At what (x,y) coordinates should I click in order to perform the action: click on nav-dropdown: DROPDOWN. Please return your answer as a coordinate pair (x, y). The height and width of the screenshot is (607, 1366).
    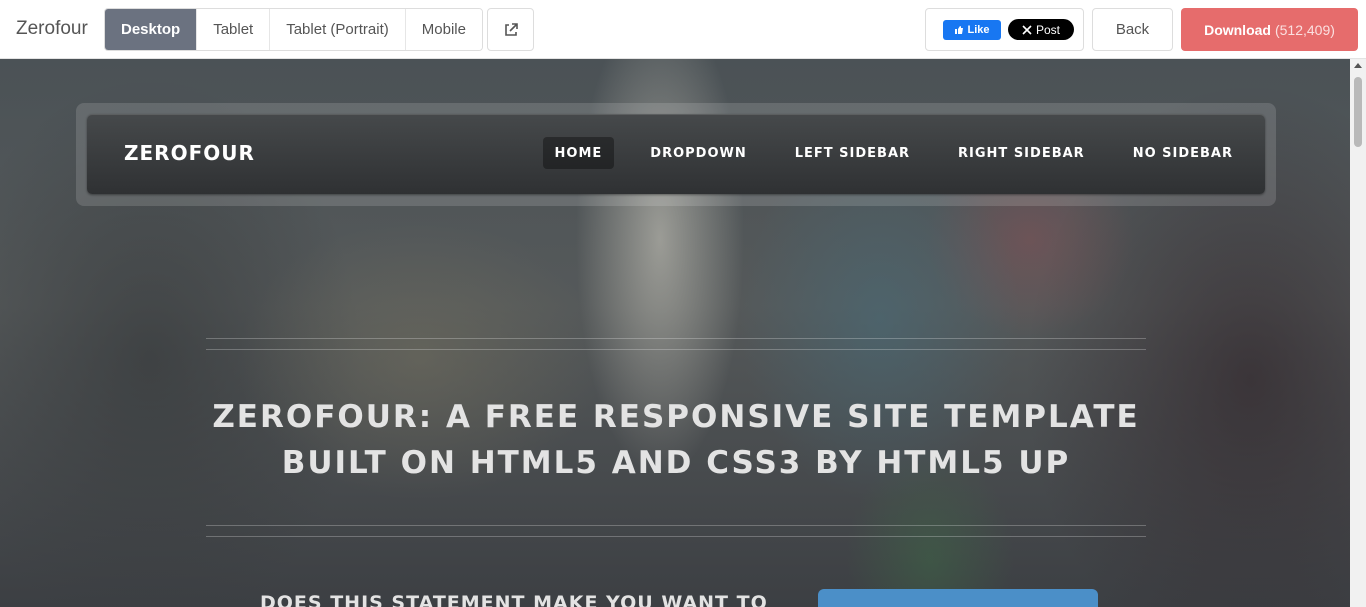
    Looking at the image, I should click on (698, 153).